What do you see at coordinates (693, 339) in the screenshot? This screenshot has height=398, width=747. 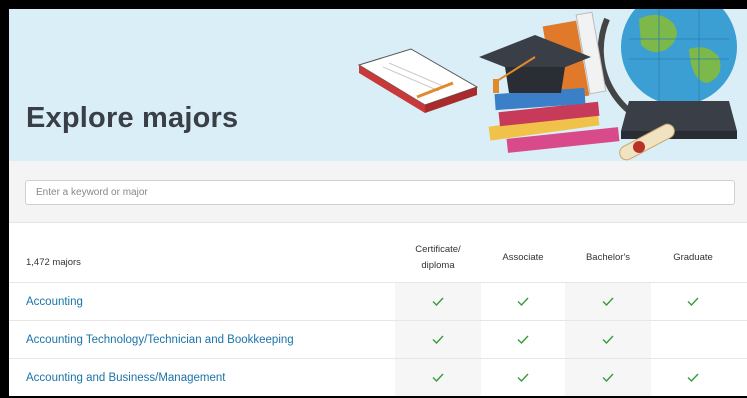 I see `empty-cell` at bounding box center [693, 339].